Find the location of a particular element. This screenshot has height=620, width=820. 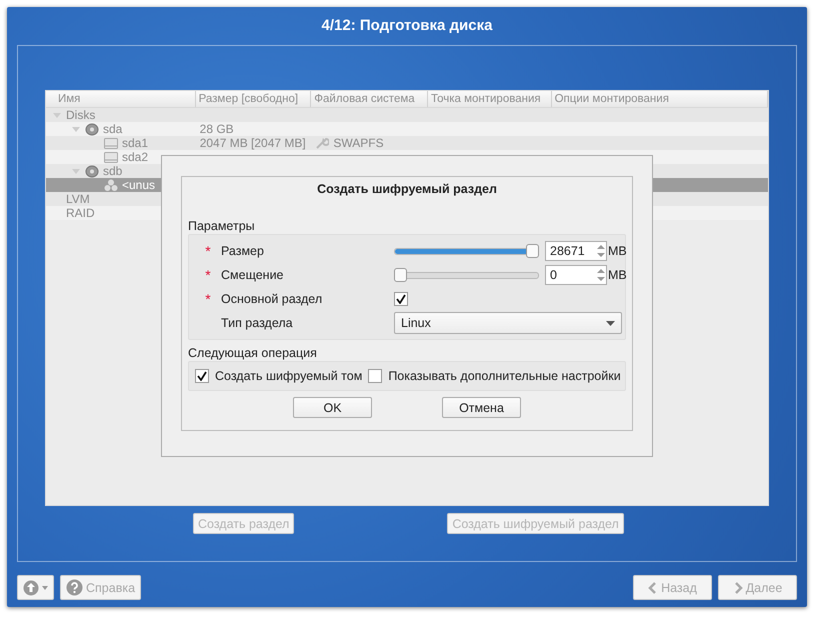

drive-icon is located at coordinates (111, 143).